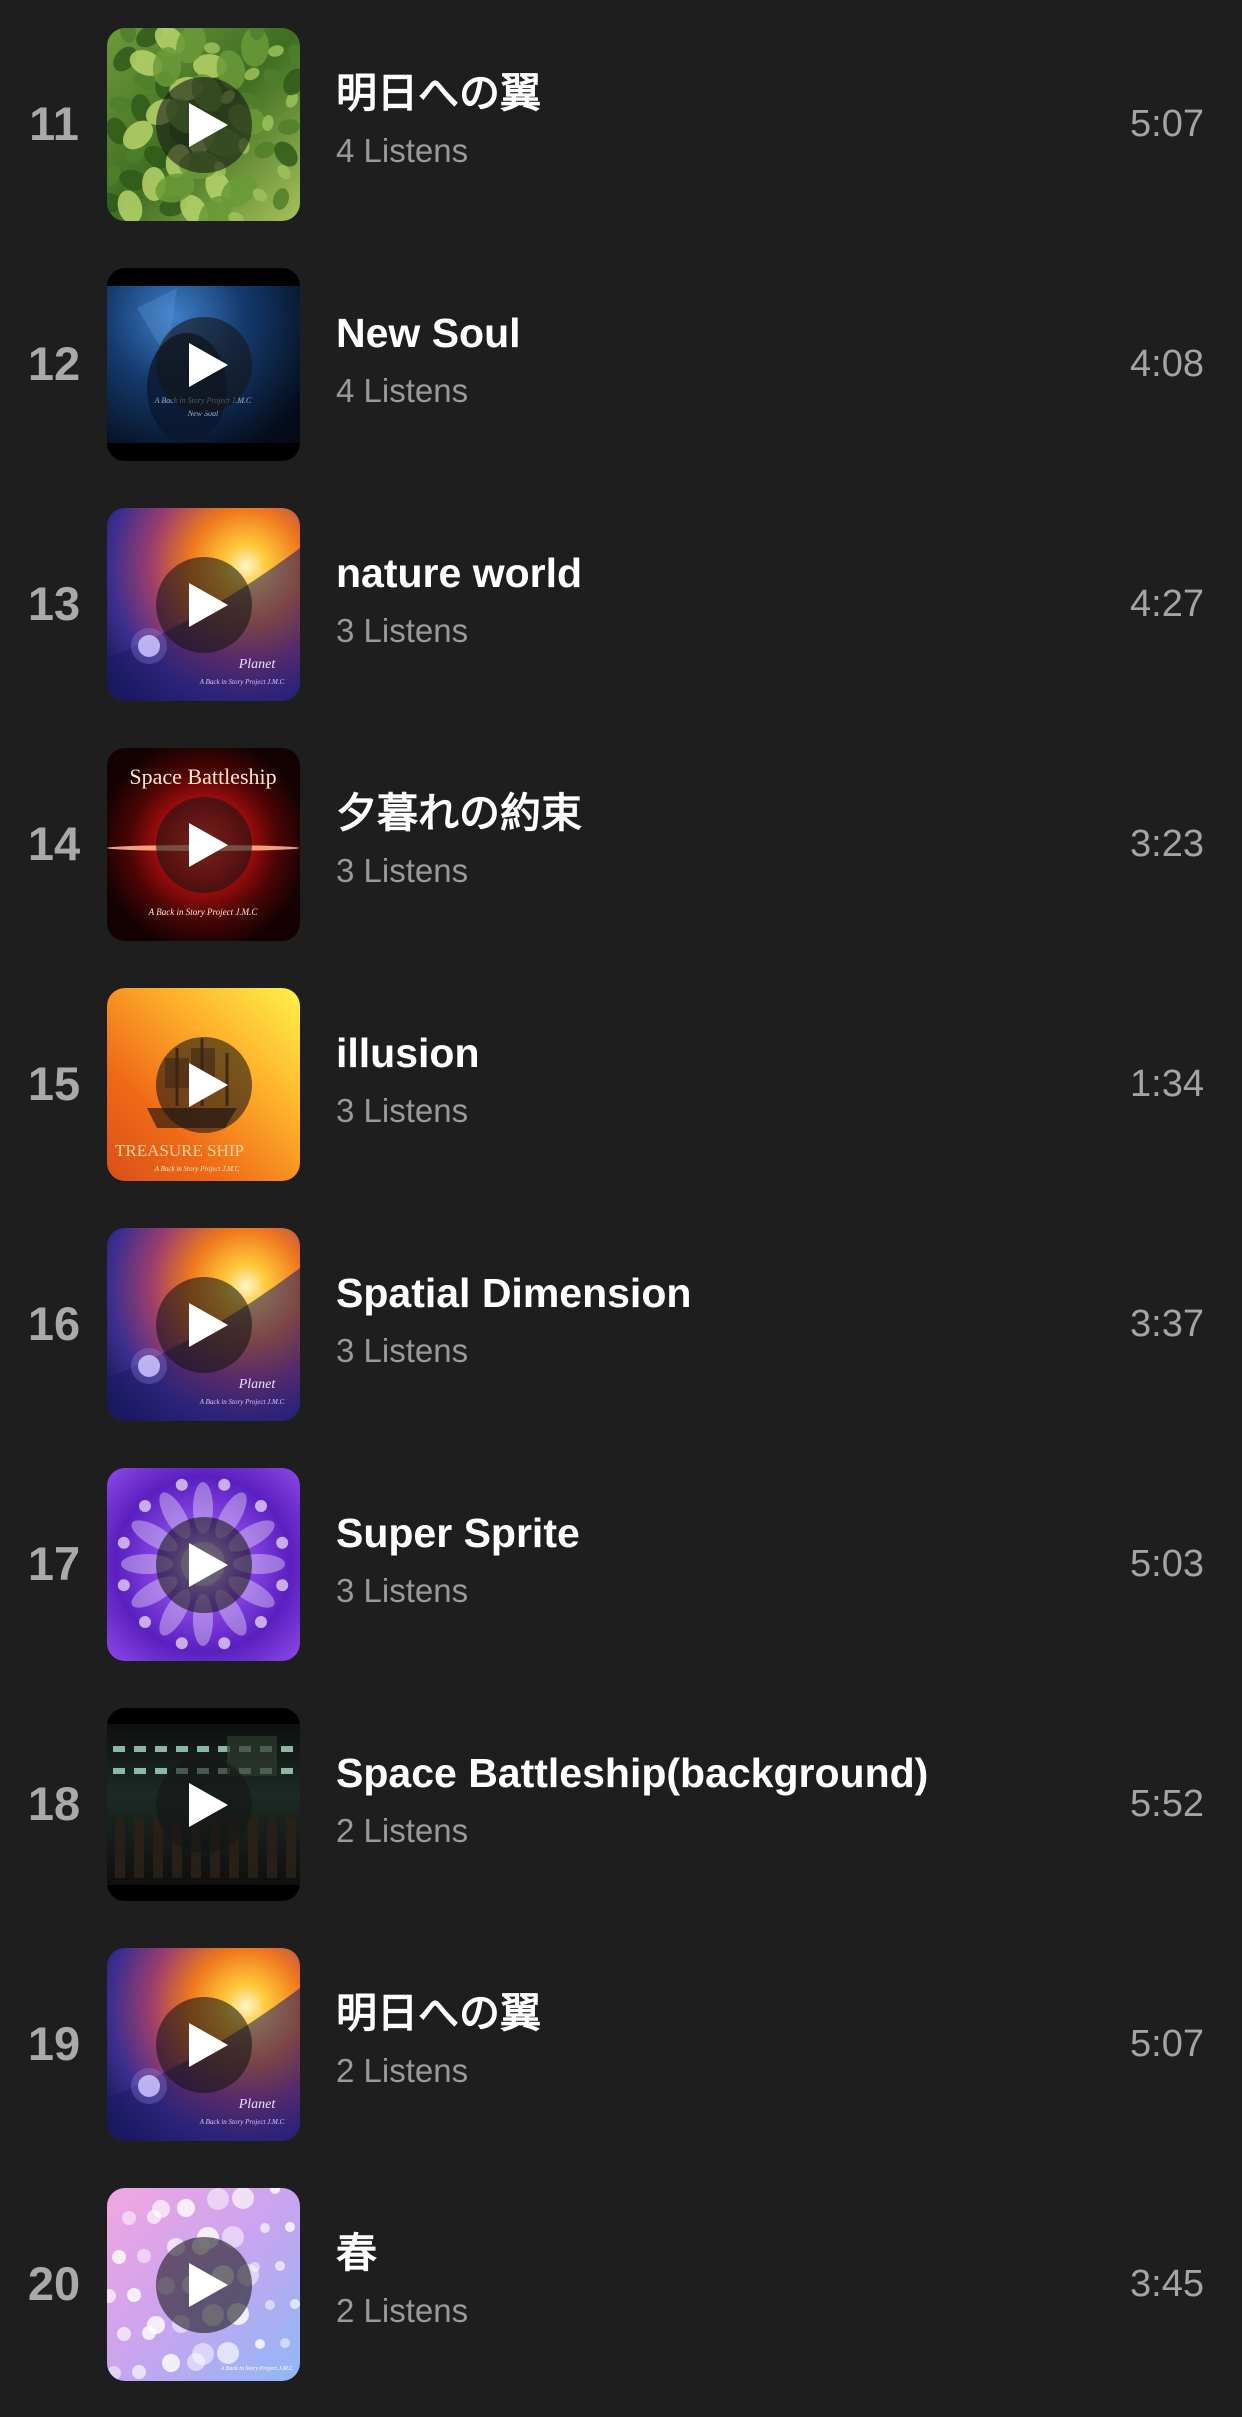 This screenshot has width=1242, height=2417. Describe the element at coordinates (1167, 1804) in the screenshot. I see `track-duration: 5:52` at that location.